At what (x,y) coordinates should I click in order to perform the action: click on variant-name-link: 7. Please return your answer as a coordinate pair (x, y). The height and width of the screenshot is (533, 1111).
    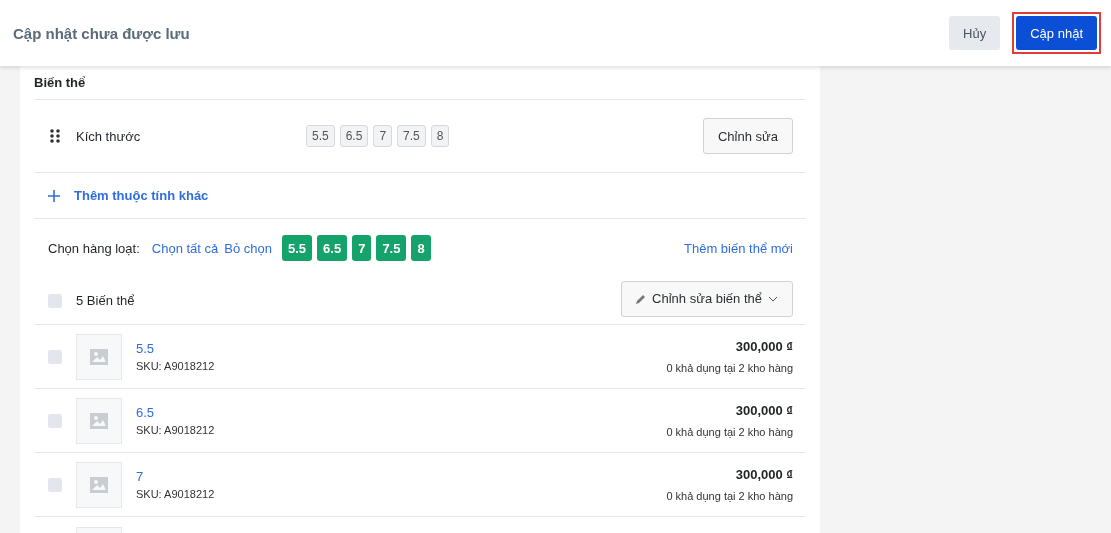
    Looking at the image, I should click on (175, 476).